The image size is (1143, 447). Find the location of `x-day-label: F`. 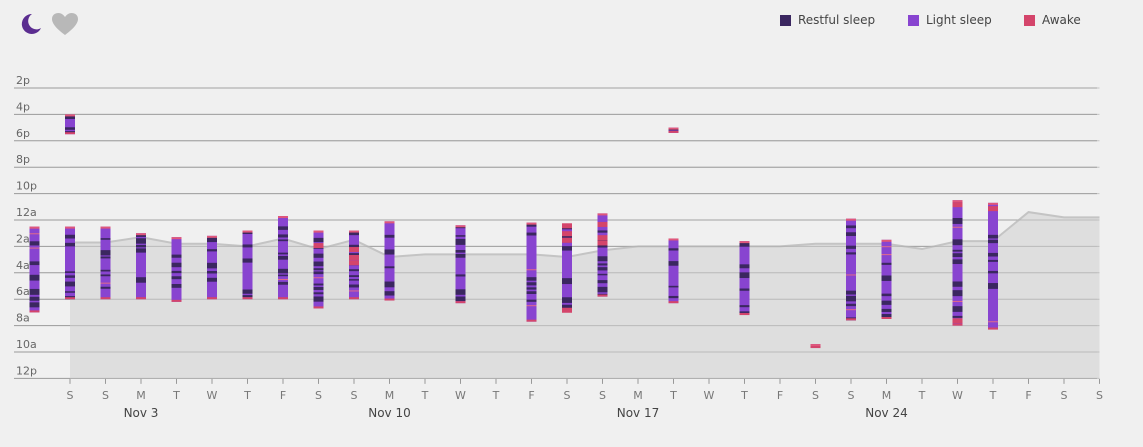

x-day-label: F is located at coordinates (283, 395).